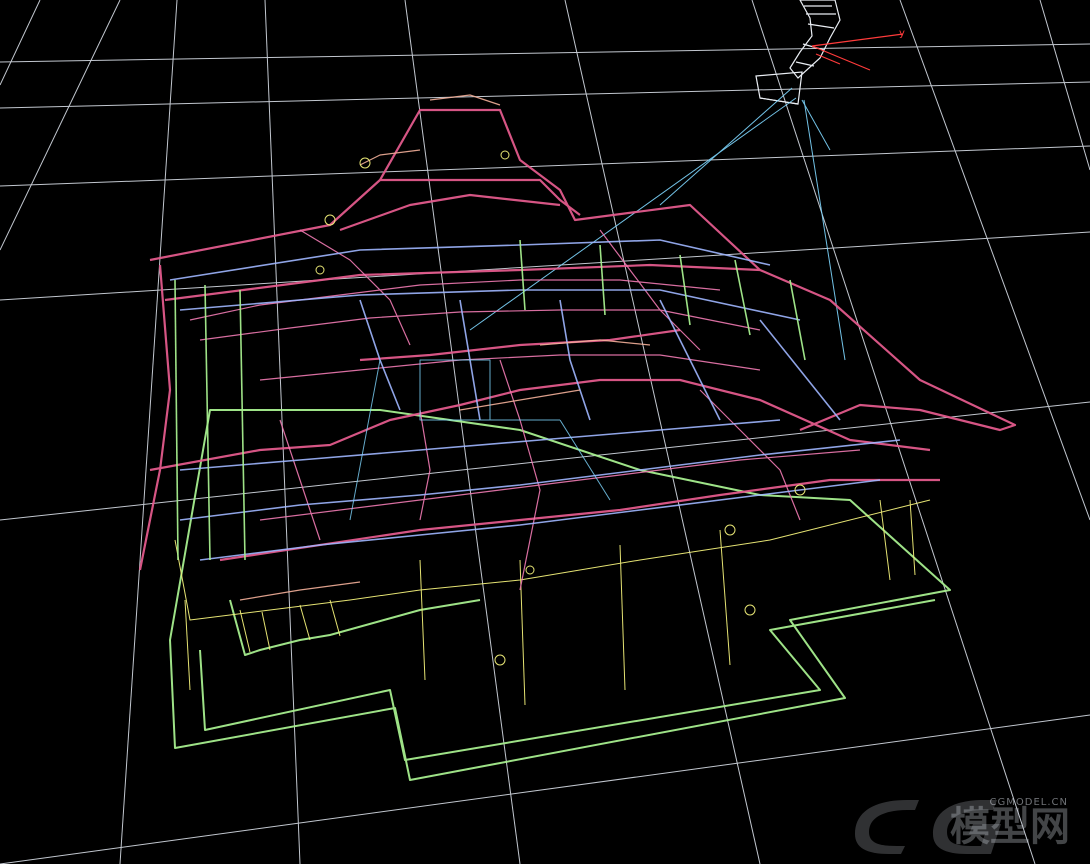 The image size is (1090, 864). Describe the element at coordinates (902, 33) in the screenshot. I see `svg-text: y` at that location.